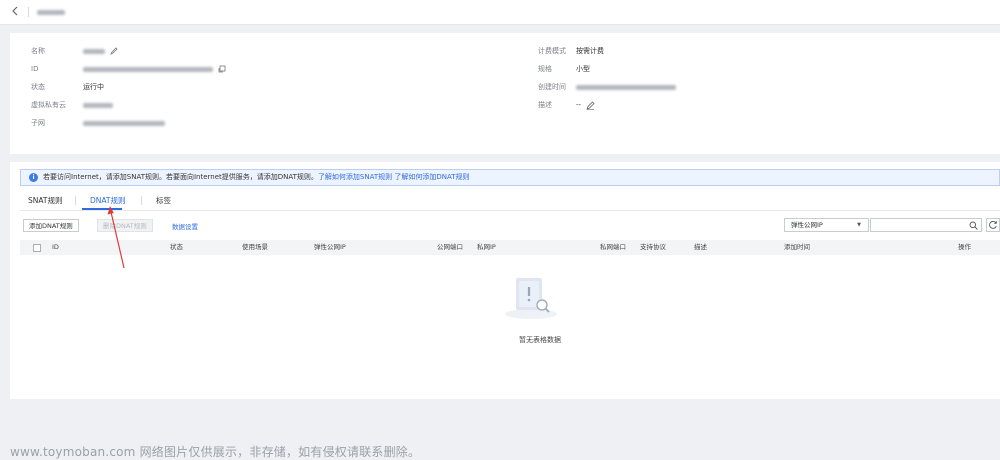  Describe the element at coordinates (116, 237) in the screenshot. I see `annotation-arrow` at that location.